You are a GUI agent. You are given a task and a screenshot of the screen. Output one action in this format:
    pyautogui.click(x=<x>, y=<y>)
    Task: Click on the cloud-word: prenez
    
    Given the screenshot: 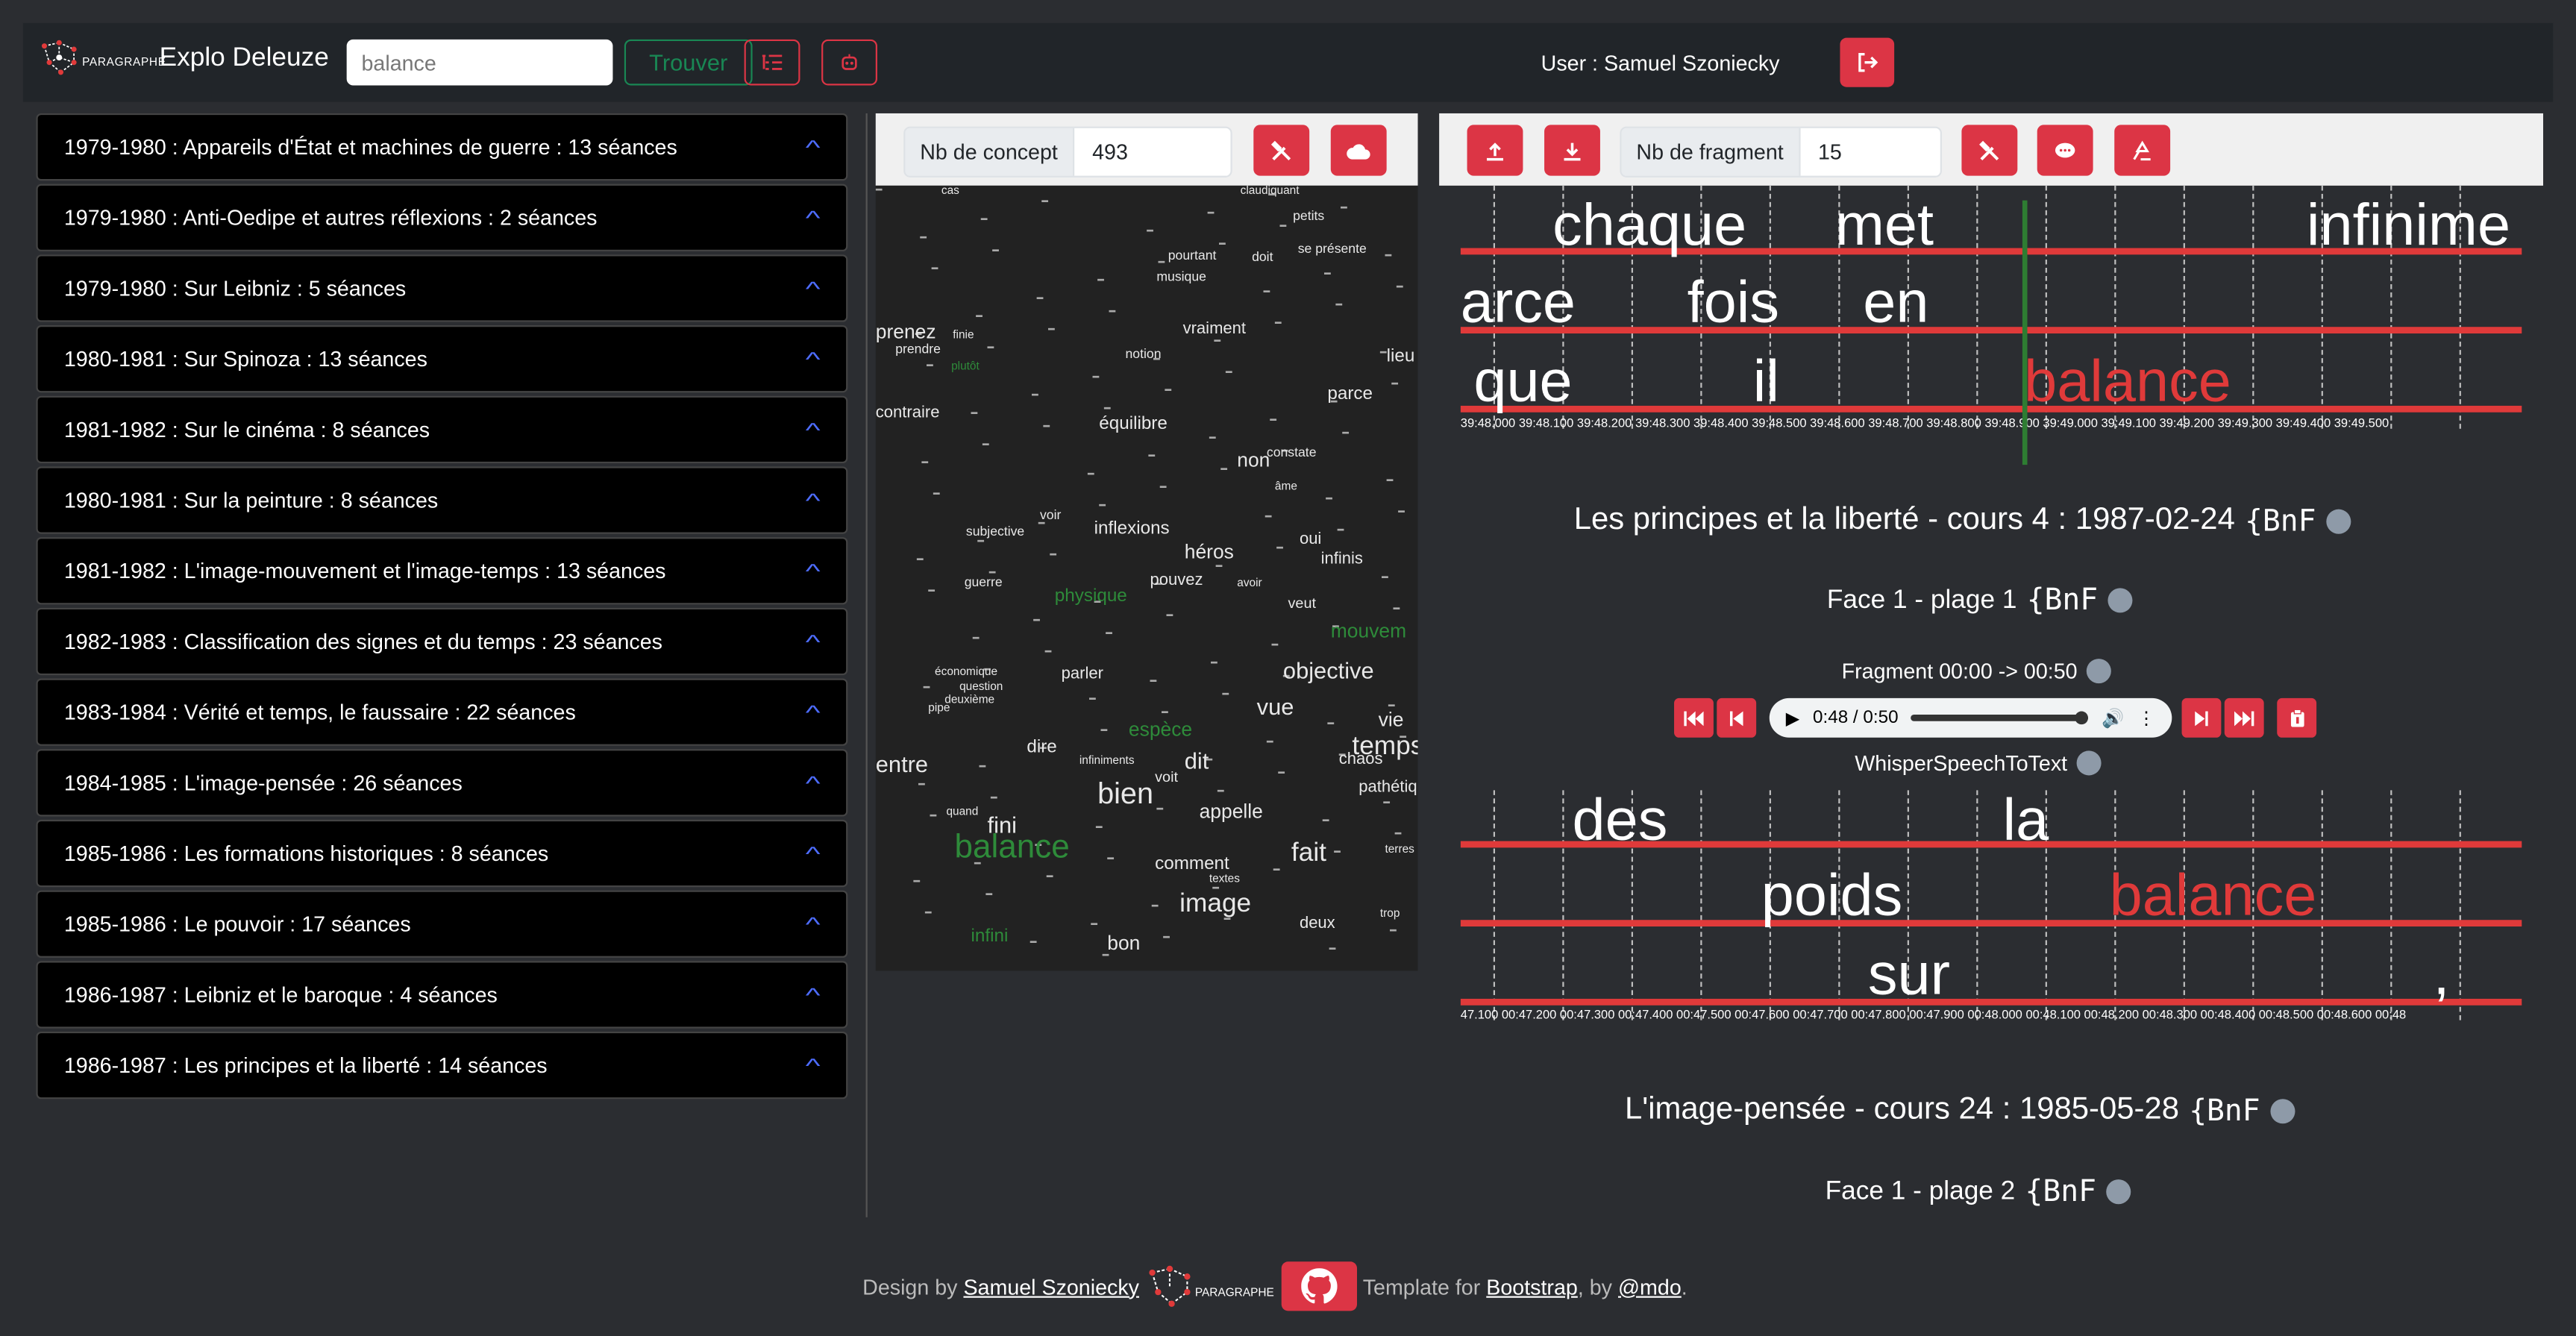 What is the action you would take?
    pyautogui.click(x=906, y=332)
    